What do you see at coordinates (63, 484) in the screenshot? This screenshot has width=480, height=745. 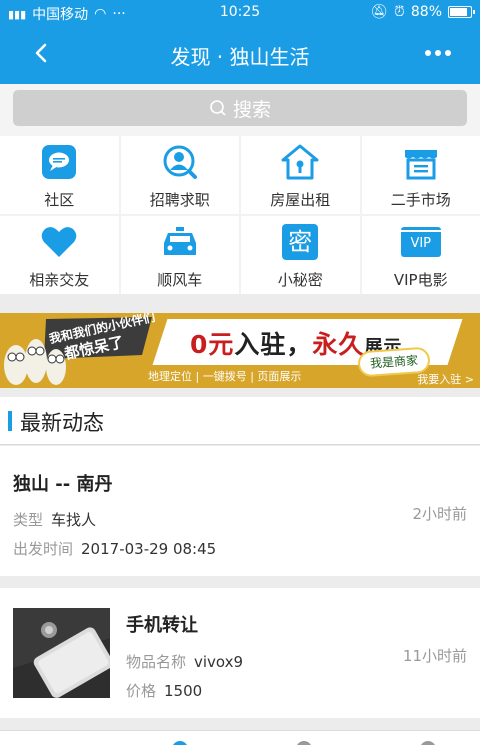 I see `post-title: 独山 -- 南丹` at bounding box center [63, 484].